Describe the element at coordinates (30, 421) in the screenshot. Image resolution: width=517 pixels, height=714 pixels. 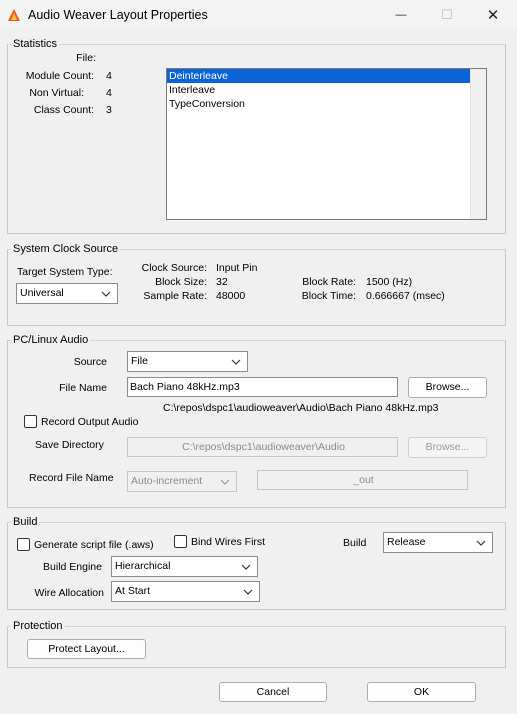
I see `record-output-checkbox` at that location.